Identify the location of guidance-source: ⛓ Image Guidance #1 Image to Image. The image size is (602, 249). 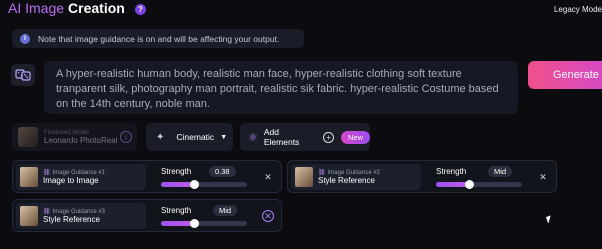
(81, 177).